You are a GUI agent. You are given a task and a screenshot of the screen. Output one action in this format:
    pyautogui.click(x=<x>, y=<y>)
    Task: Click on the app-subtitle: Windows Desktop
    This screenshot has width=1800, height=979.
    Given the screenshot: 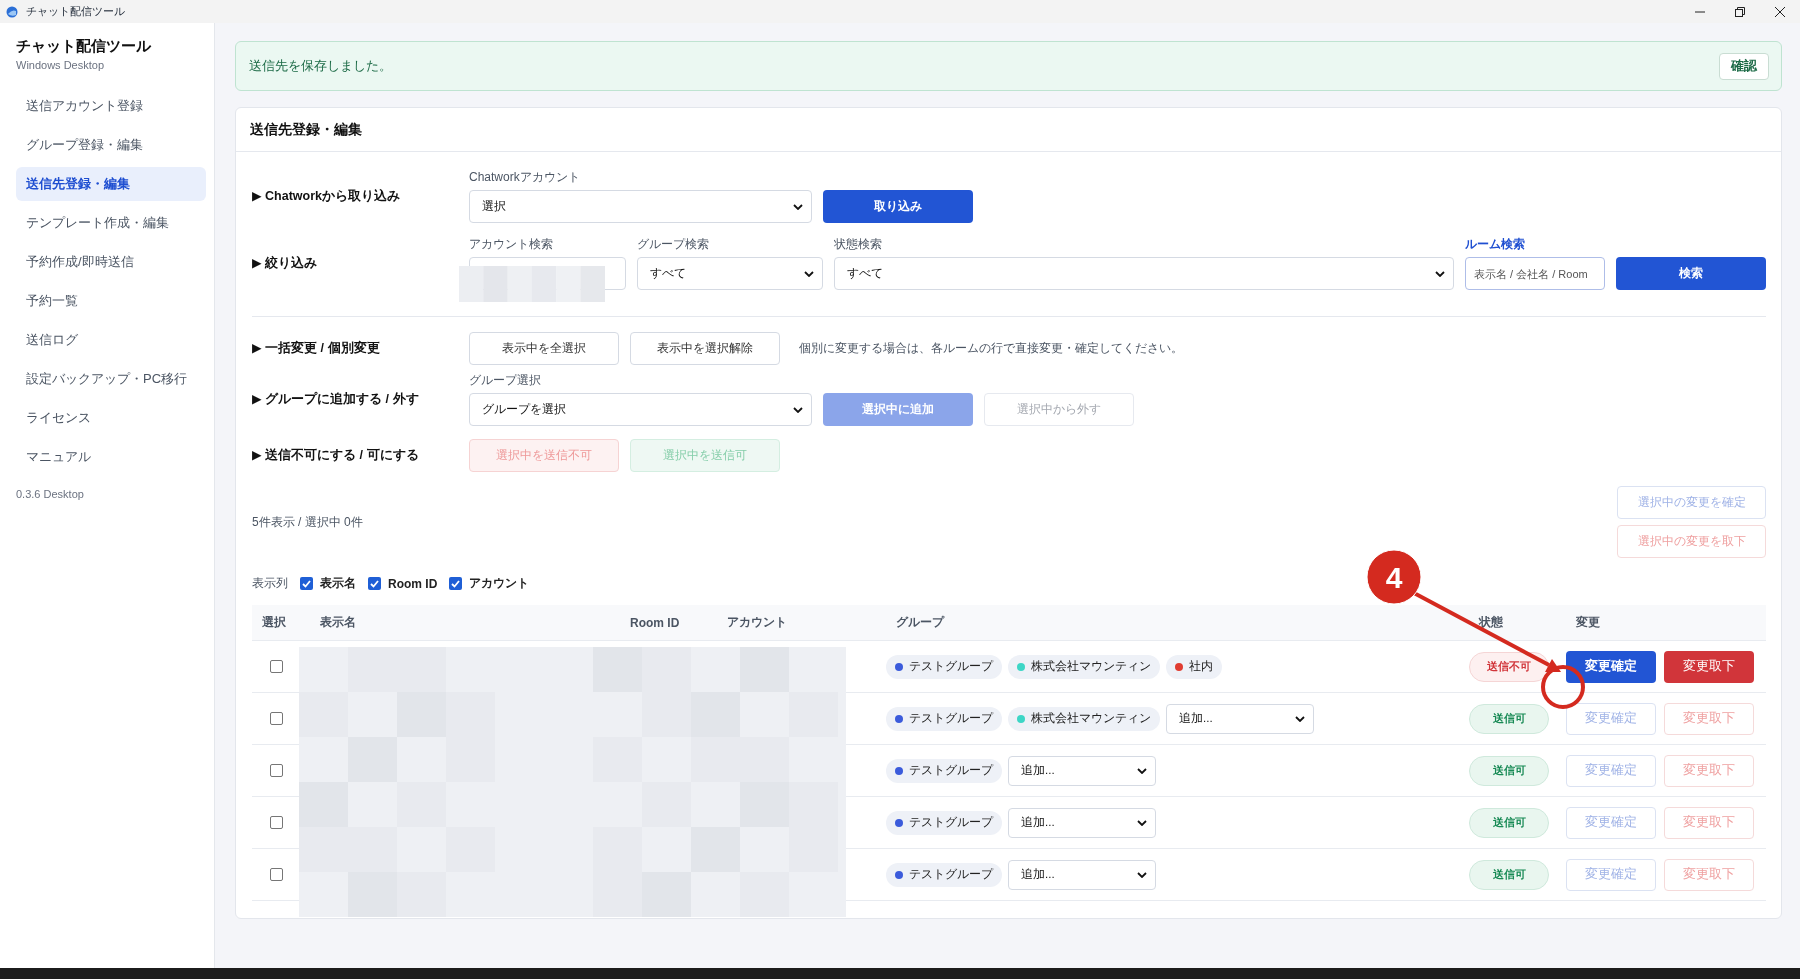 What is the action you would take?
    pyautogui.click(x=60, y=65)
    